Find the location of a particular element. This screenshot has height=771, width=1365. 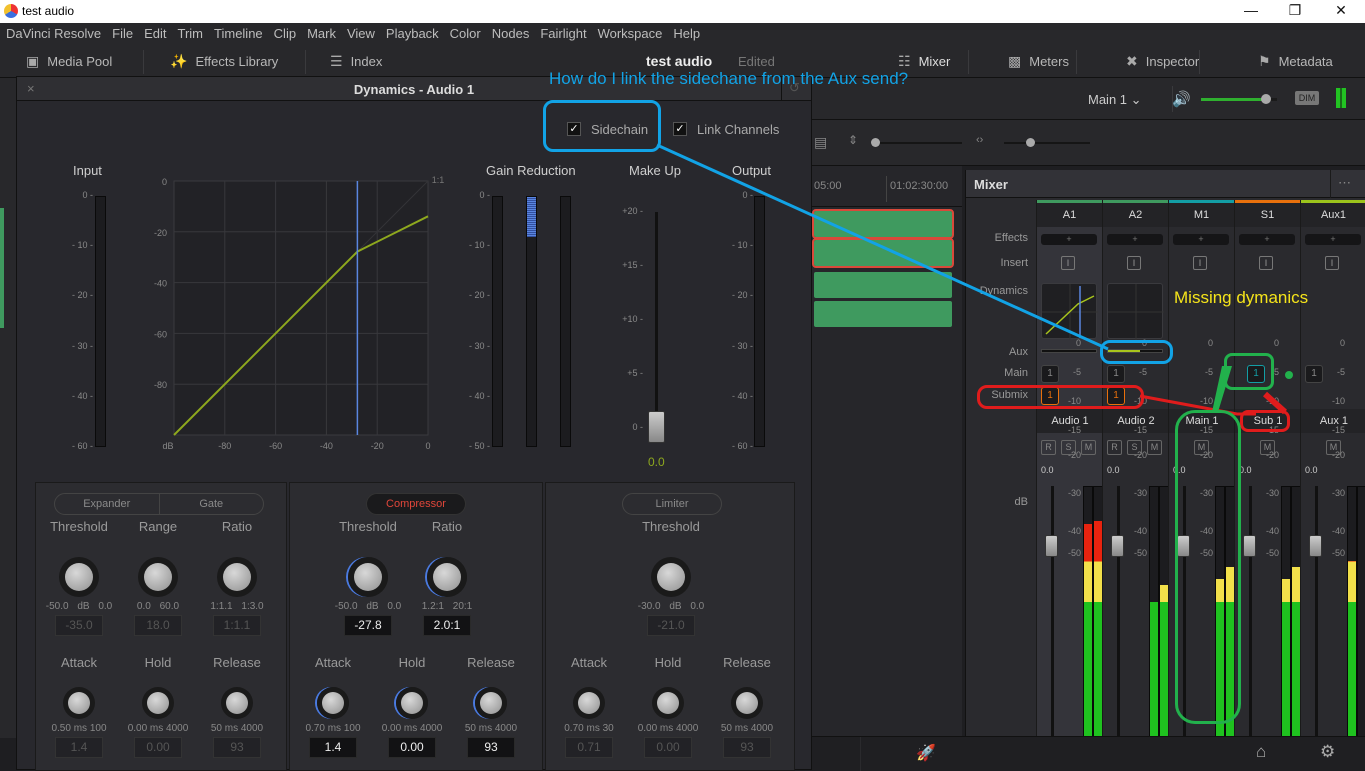

home-icon: ⌂ is located at coordinates (1261, 752).